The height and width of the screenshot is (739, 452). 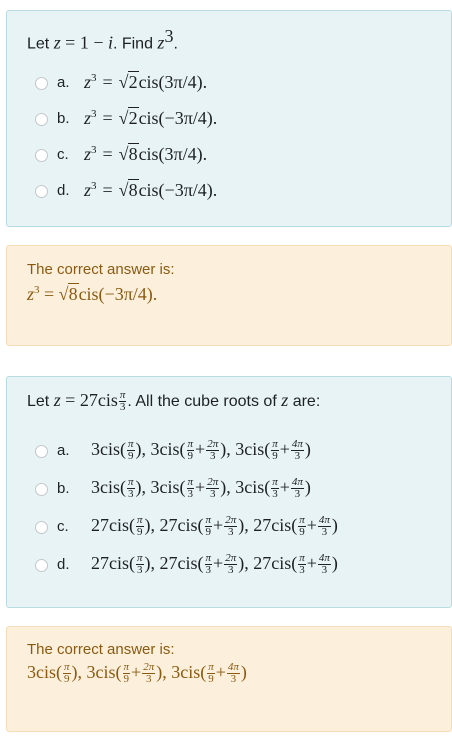 I want to click on feedback-argument: cis(−3π/4)., so click(x=118, y=294).